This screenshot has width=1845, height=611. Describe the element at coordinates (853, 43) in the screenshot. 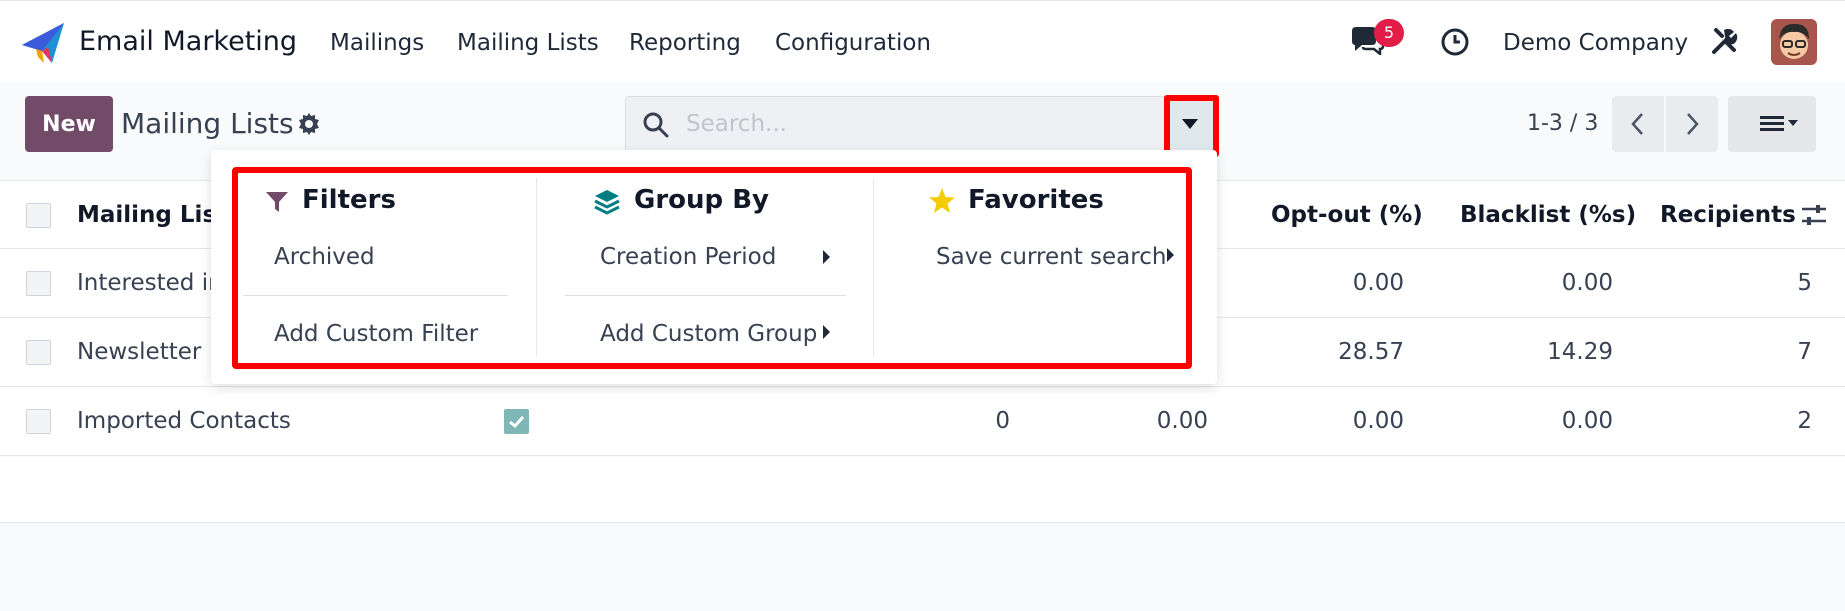

I see `menu-configuration: Configuration` at that location.